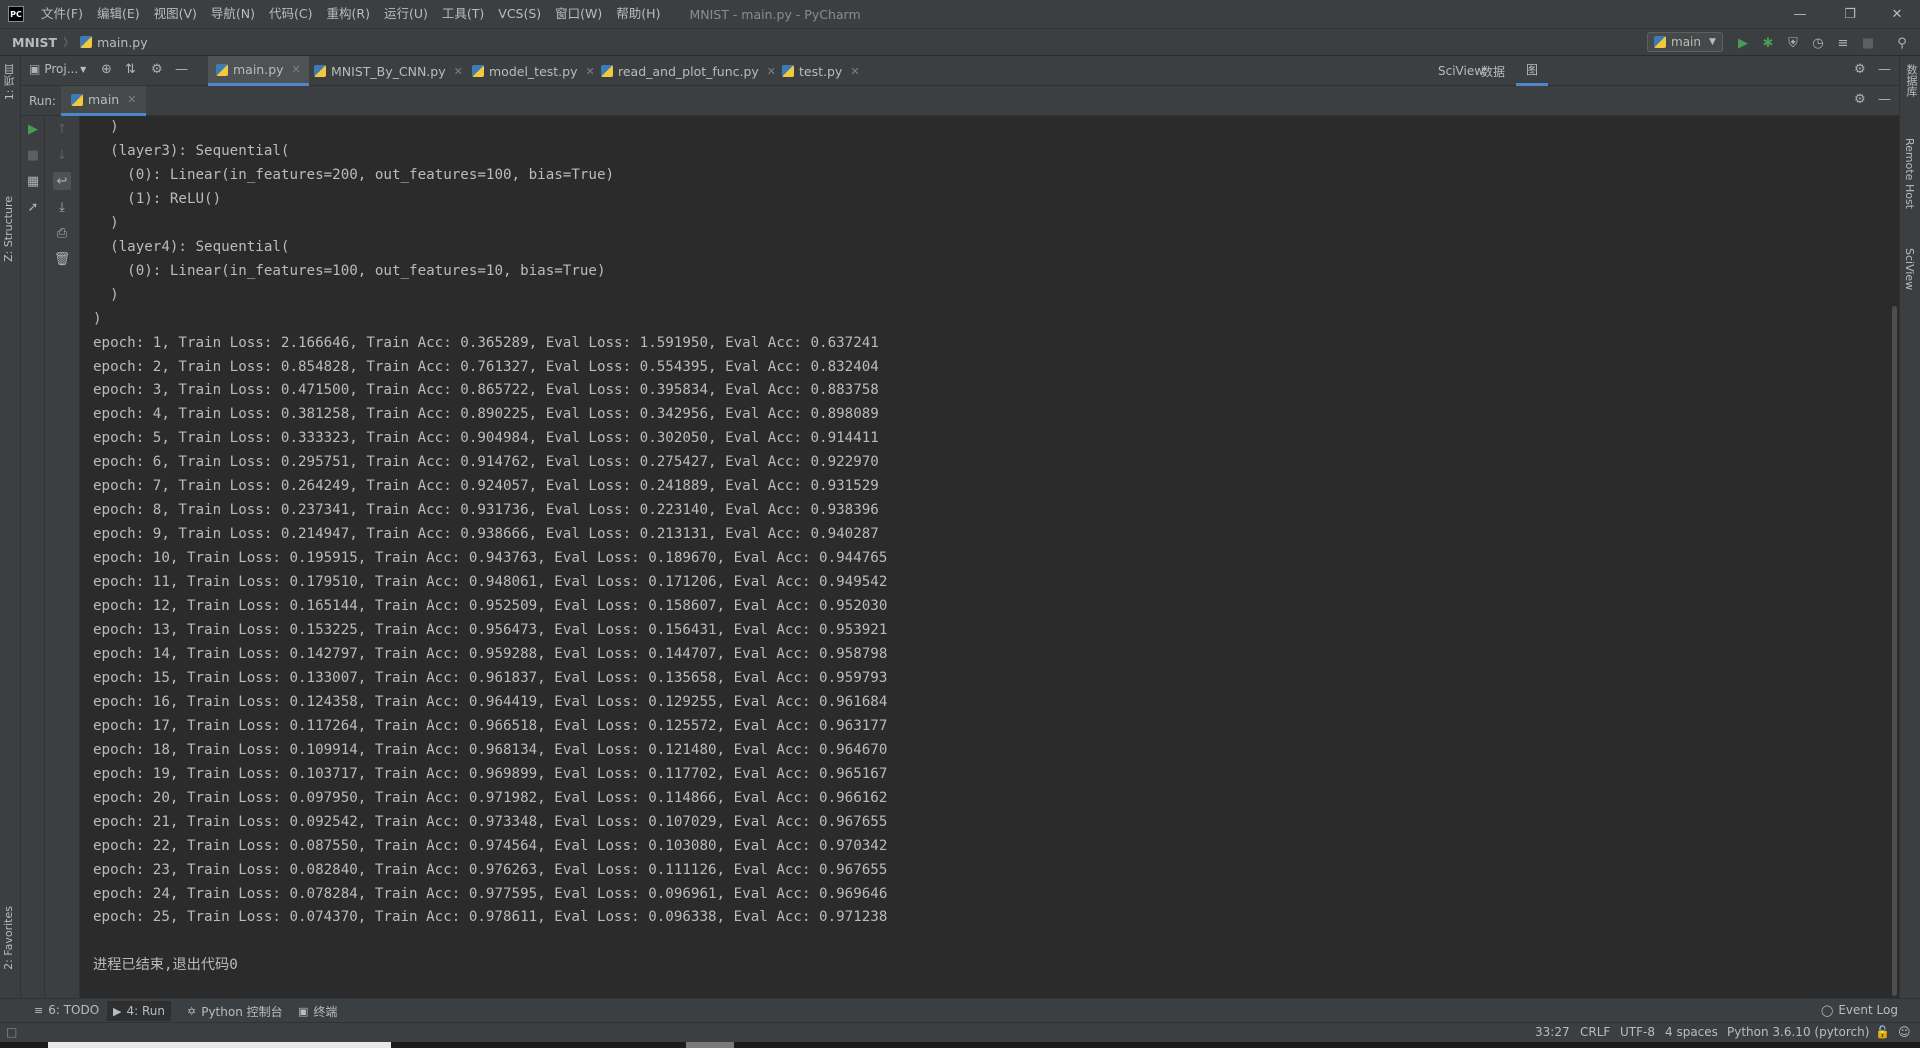 The image size is (1920, 1048). I want to click on sciview-tab-data: 数据, so click(1493, 71).